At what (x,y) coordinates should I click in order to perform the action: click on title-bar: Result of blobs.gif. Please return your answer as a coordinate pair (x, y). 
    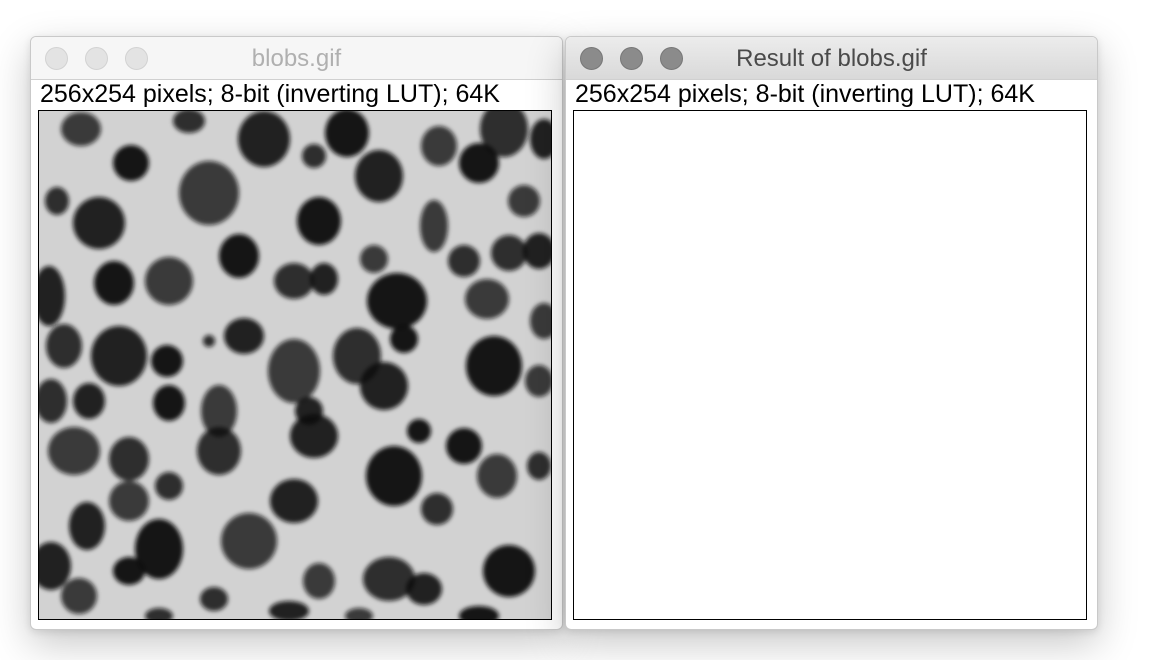
    Looking at the image, I should click on (831, 58).